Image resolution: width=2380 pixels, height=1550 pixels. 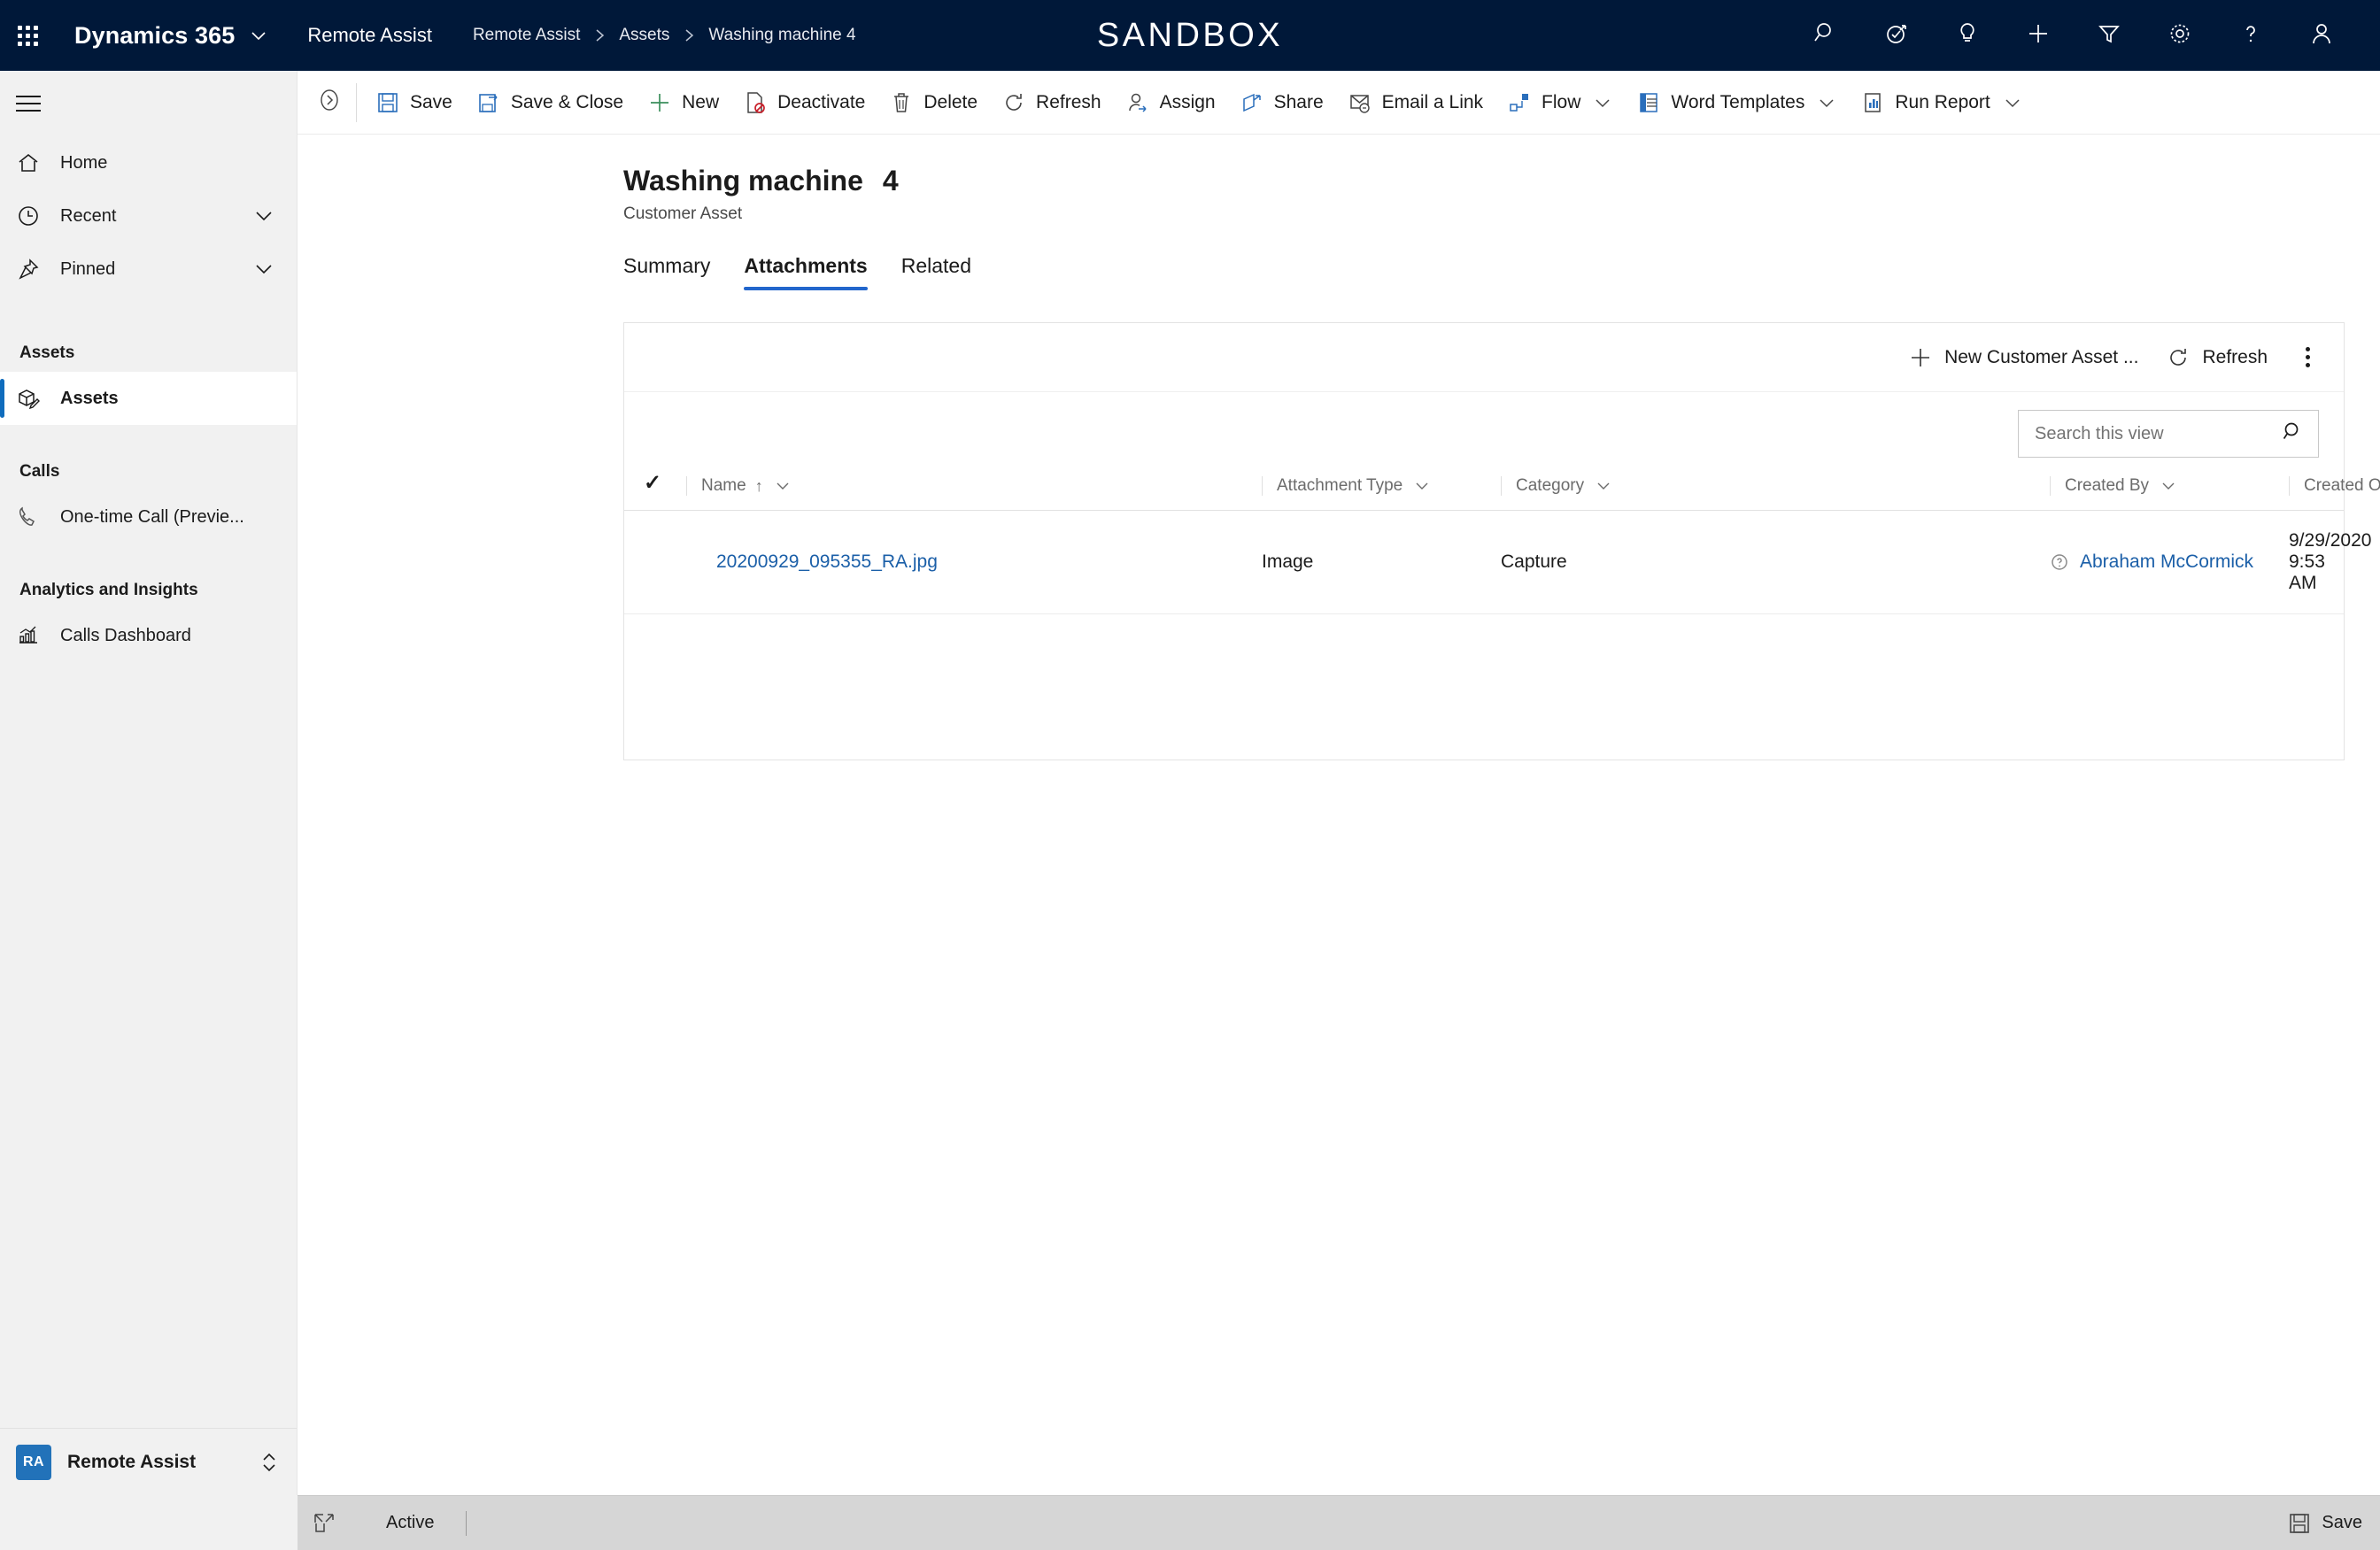 What do you see at coordinates (1282, 102) in the screenshot?
I see `share-button: Share` at bounding box center [1282, 102].